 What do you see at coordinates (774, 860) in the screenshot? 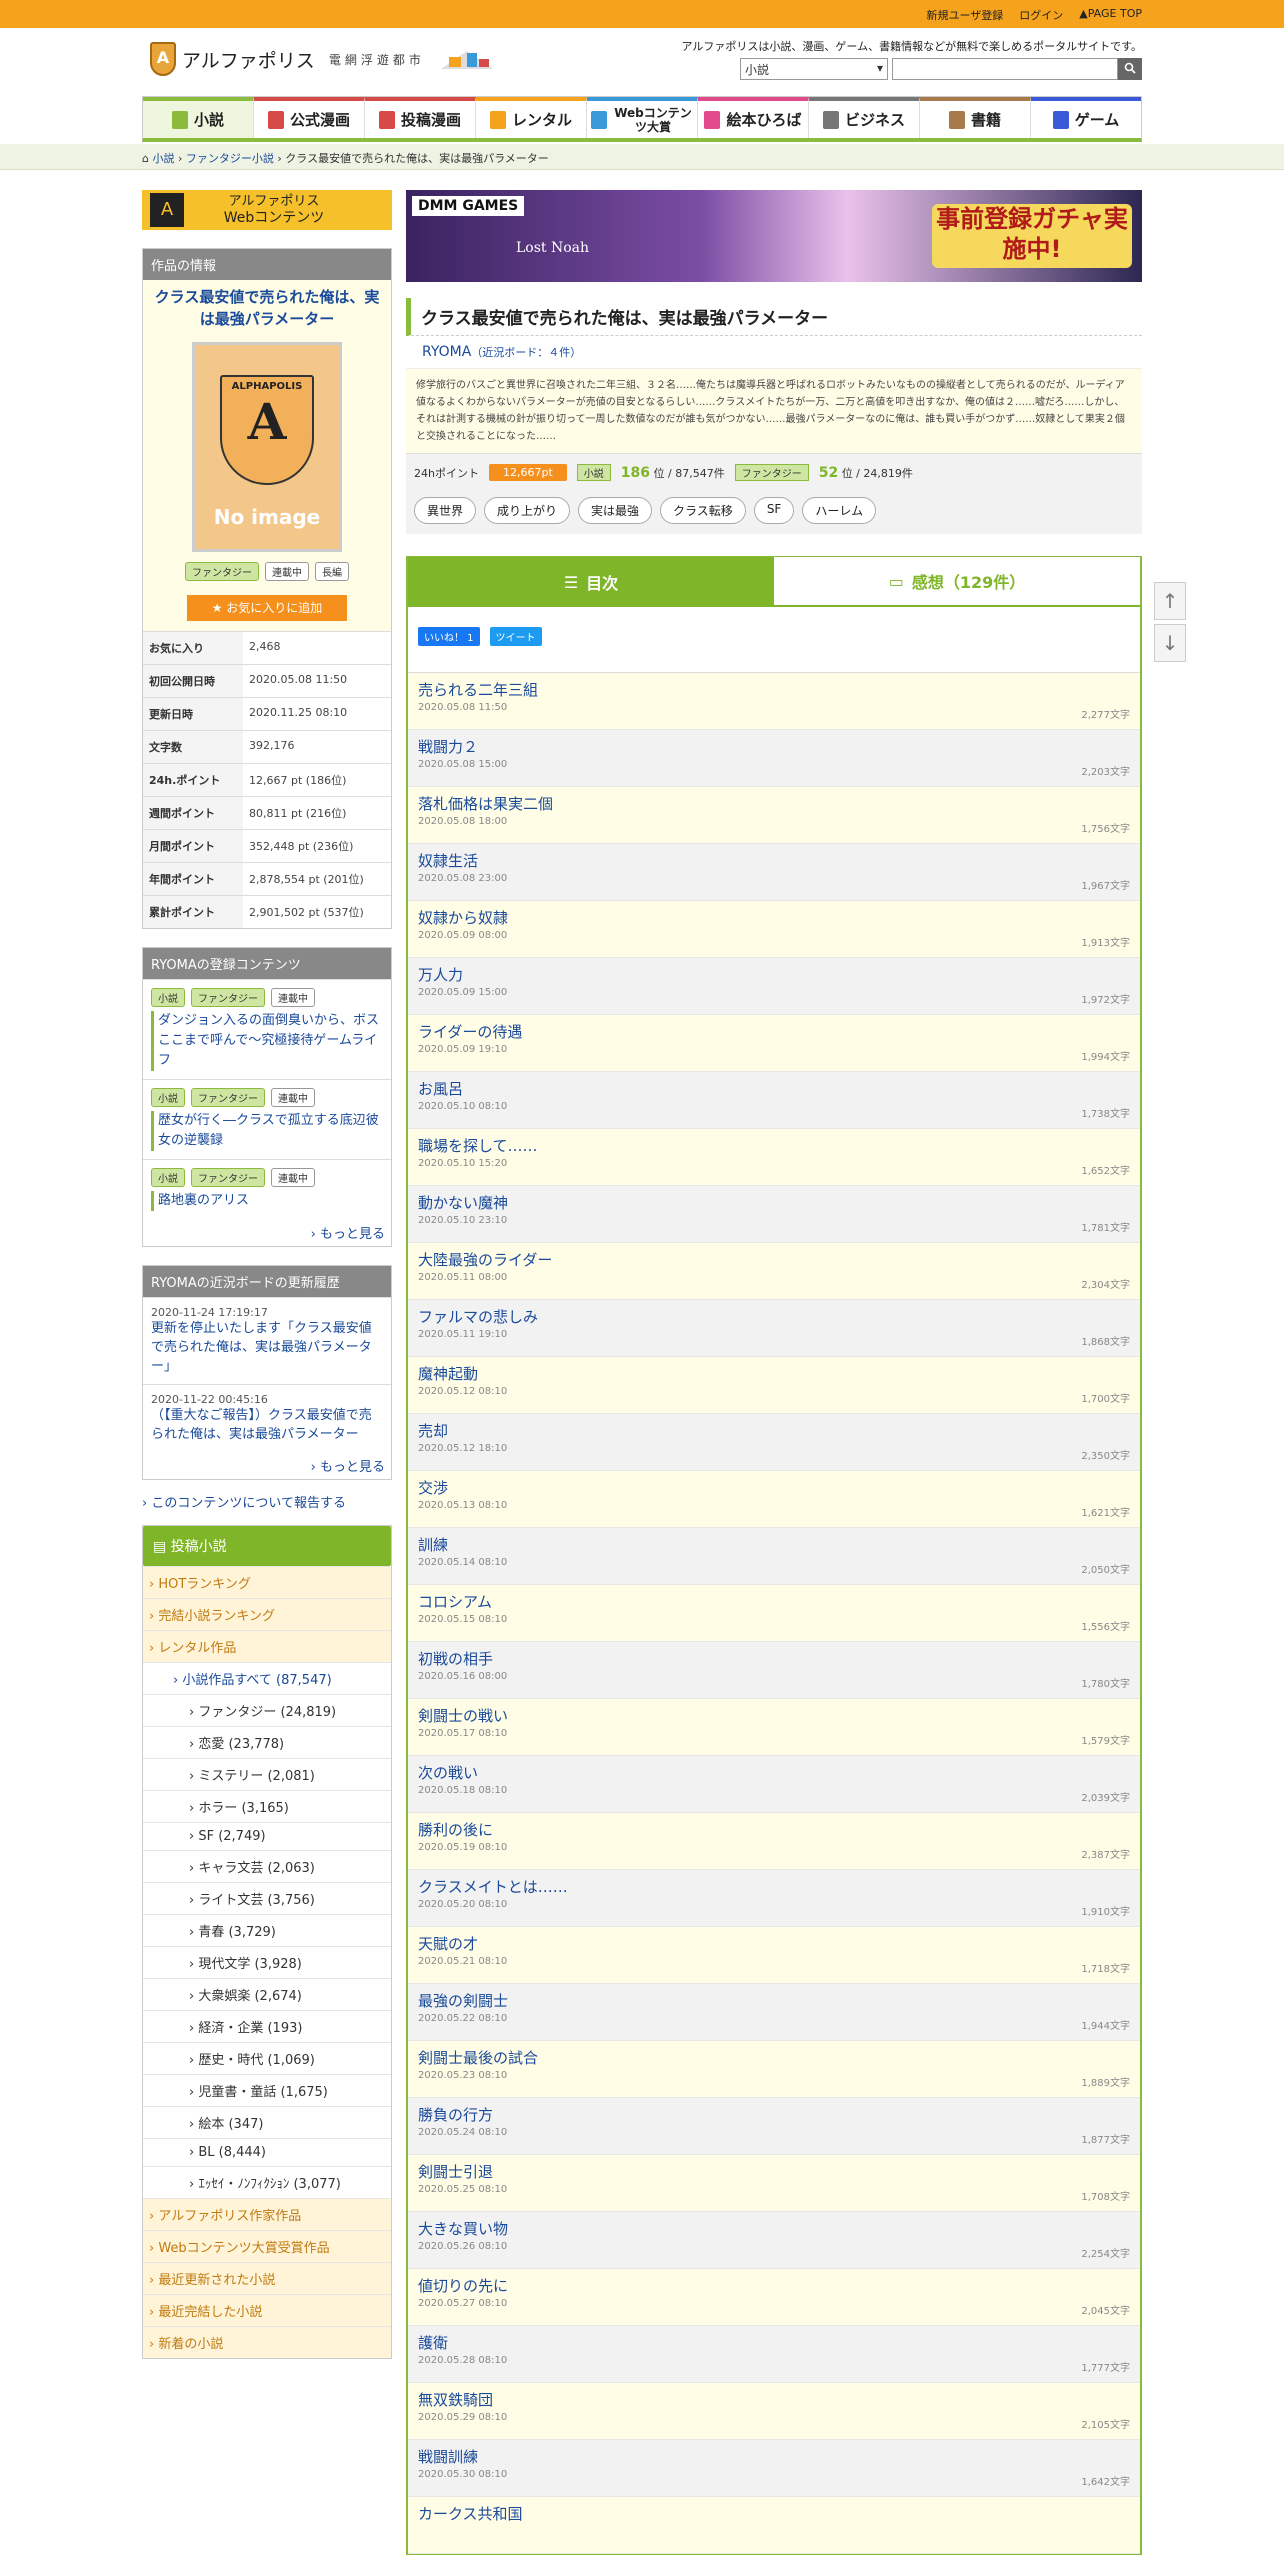
I see `episode-title: 奴隷生活` at bounding box center [774, 860].